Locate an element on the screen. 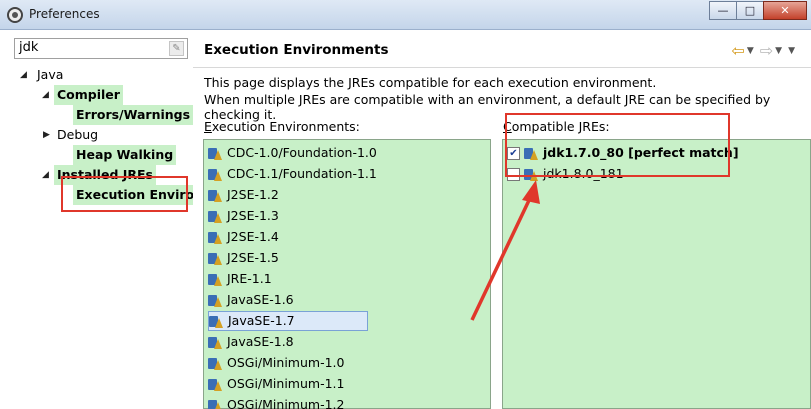 The image size is (811, 409). list-item: CDC-1.1/Foundation-1.1 is located at coordinates (292, 174).